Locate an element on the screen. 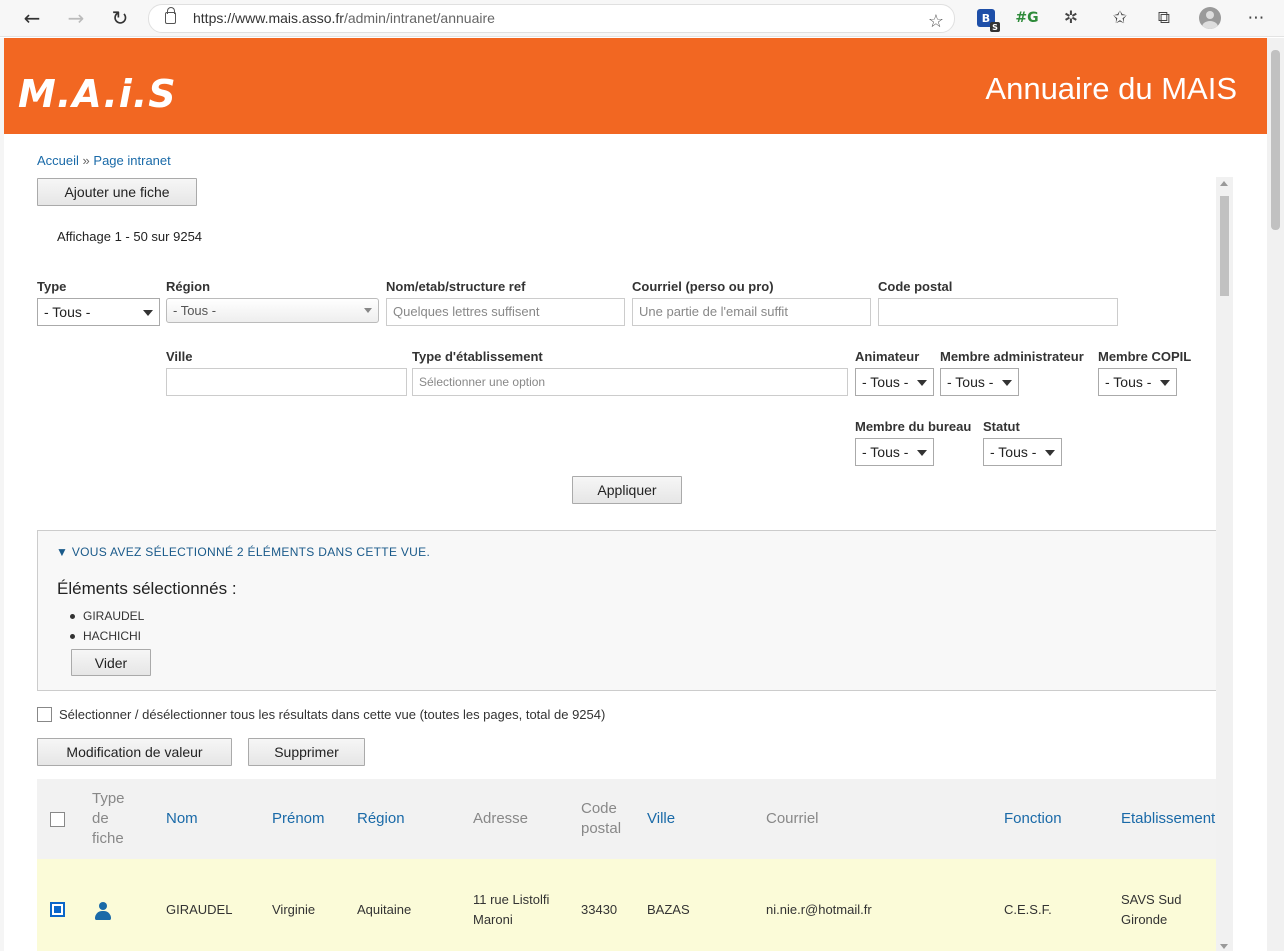 Image resolution: width=1284 pixels, height=951 pixels. triangle-down-icon: ▼ is located at coordinates (62, 552).